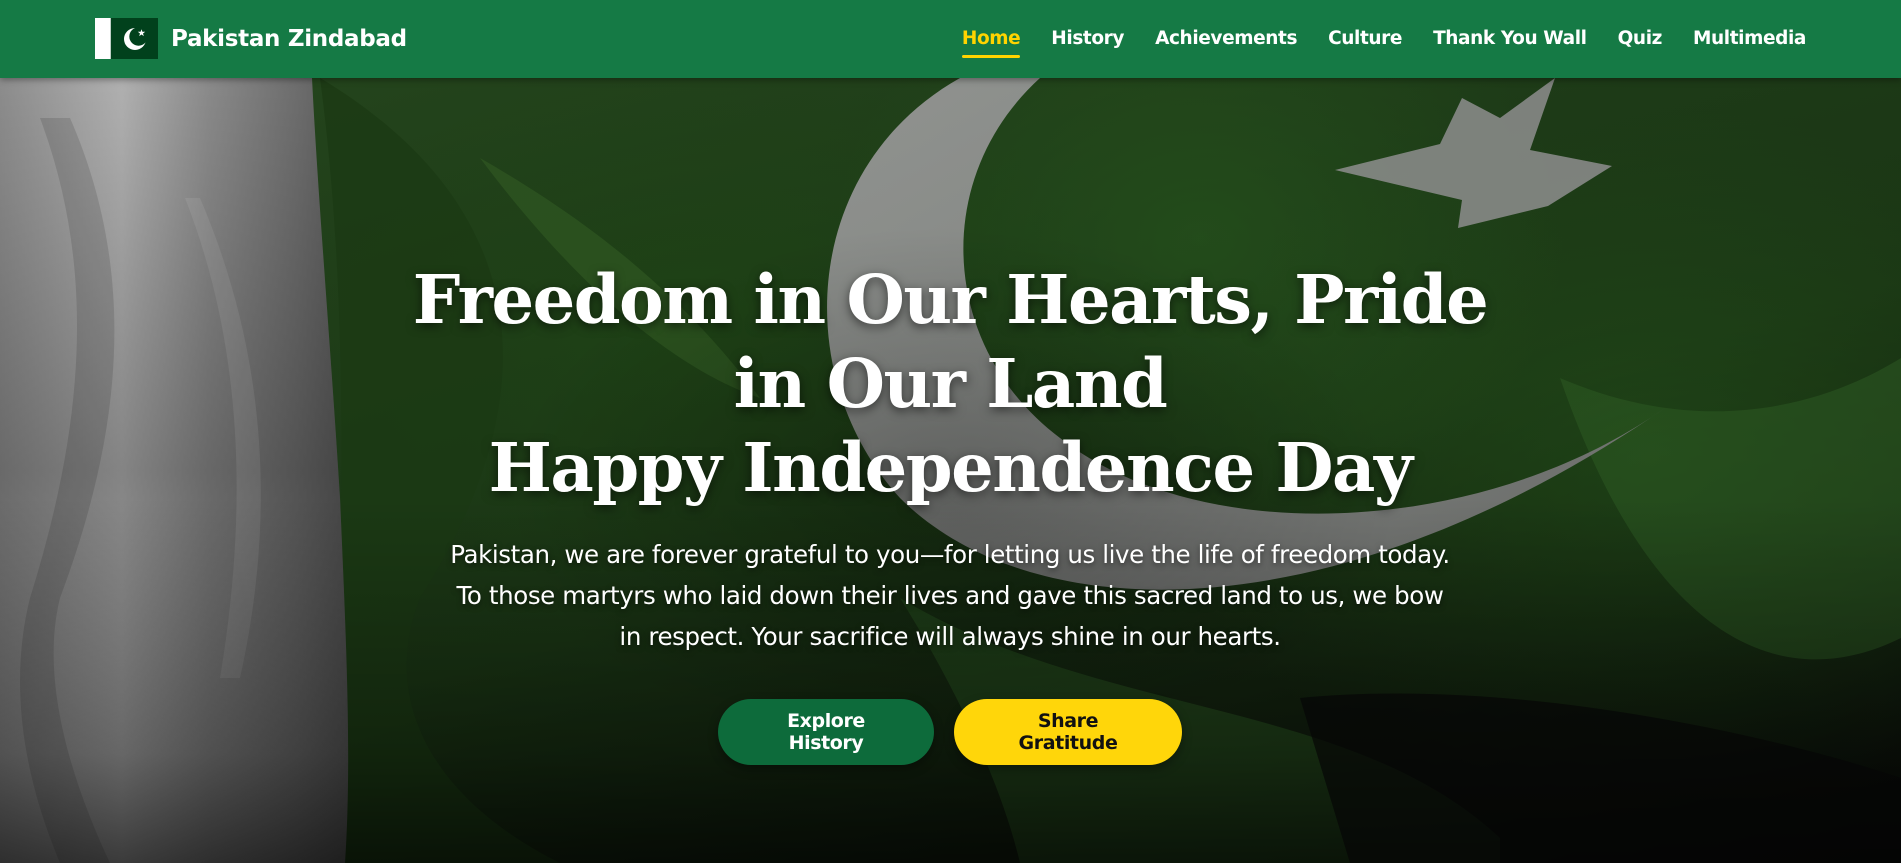  What do you see at coordinates (991, 39) in the screenshot?
I see `nav-link-home: Home` at bounding box center [991, 39].